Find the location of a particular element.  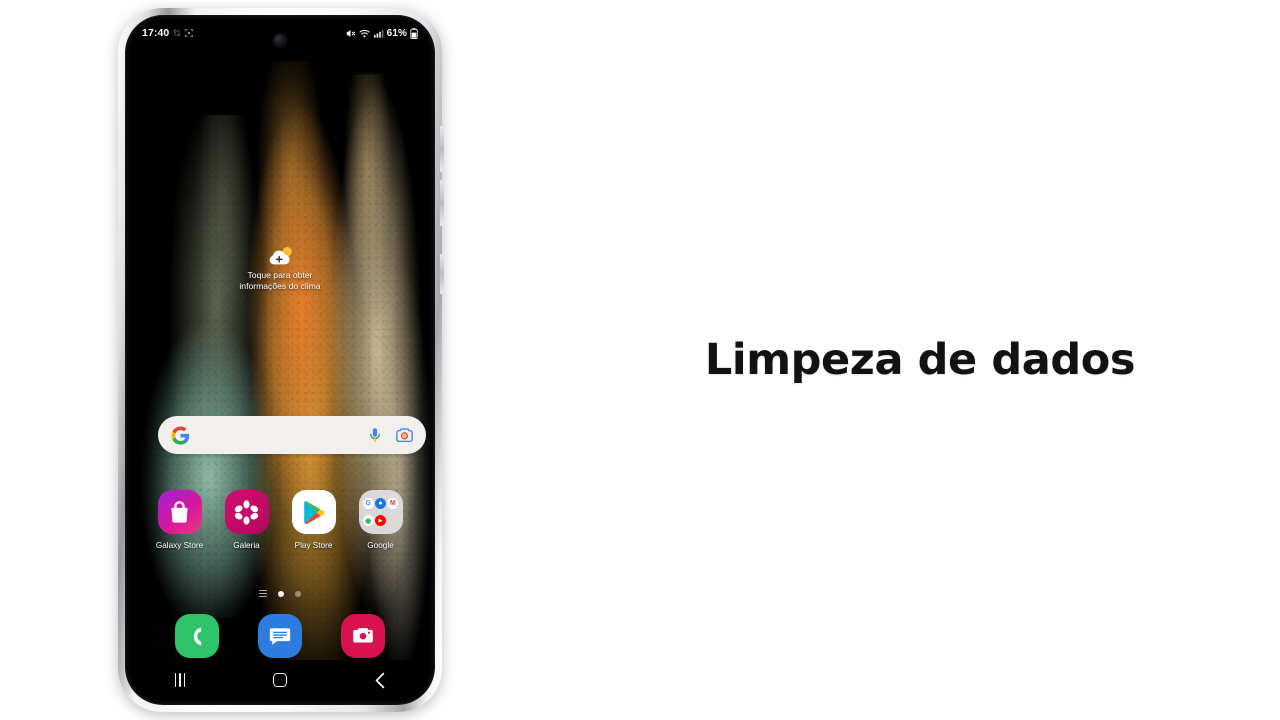

weather-widget-text: Toque para obter informações do clima is located at coordinates (279, 281).